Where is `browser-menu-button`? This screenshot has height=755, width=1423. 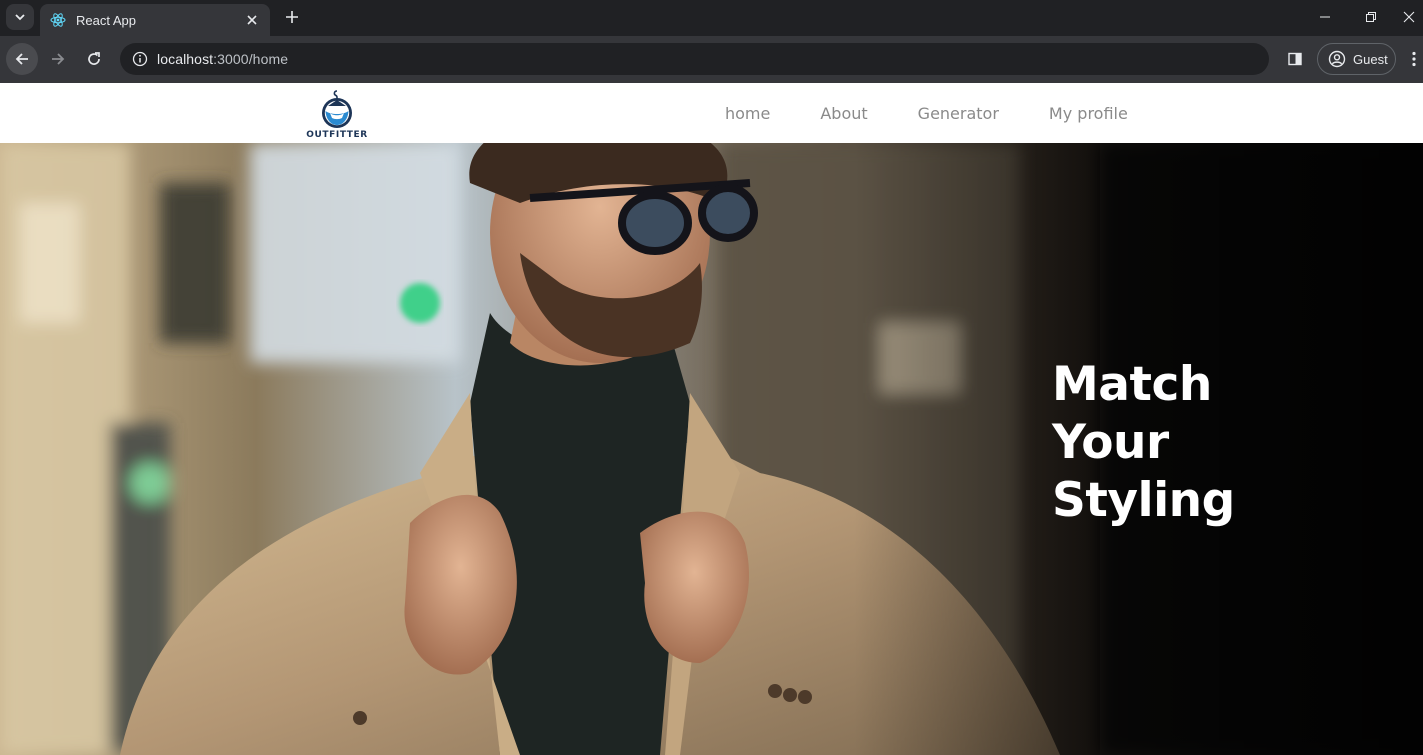 browser-menu-button is located at coordinates (1414, 59).